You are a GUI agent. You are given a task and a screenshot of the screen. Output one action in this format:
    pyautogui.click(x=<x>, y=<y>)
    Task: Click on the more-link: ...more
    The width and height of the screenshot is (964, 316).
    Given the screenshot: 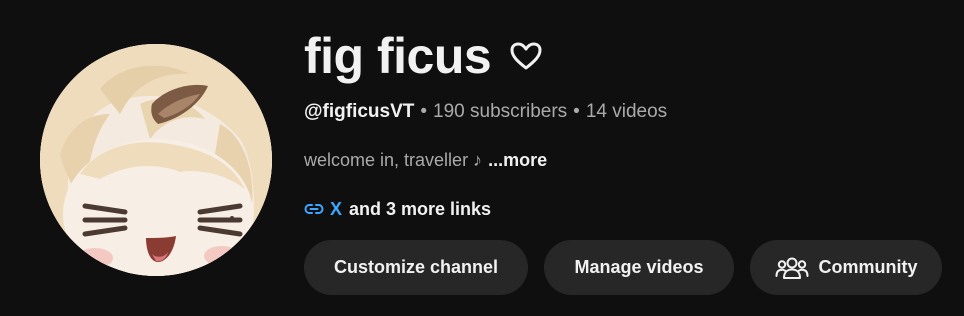 What is the action you would take?
    pyautogui.click(x=517, y=160)
    